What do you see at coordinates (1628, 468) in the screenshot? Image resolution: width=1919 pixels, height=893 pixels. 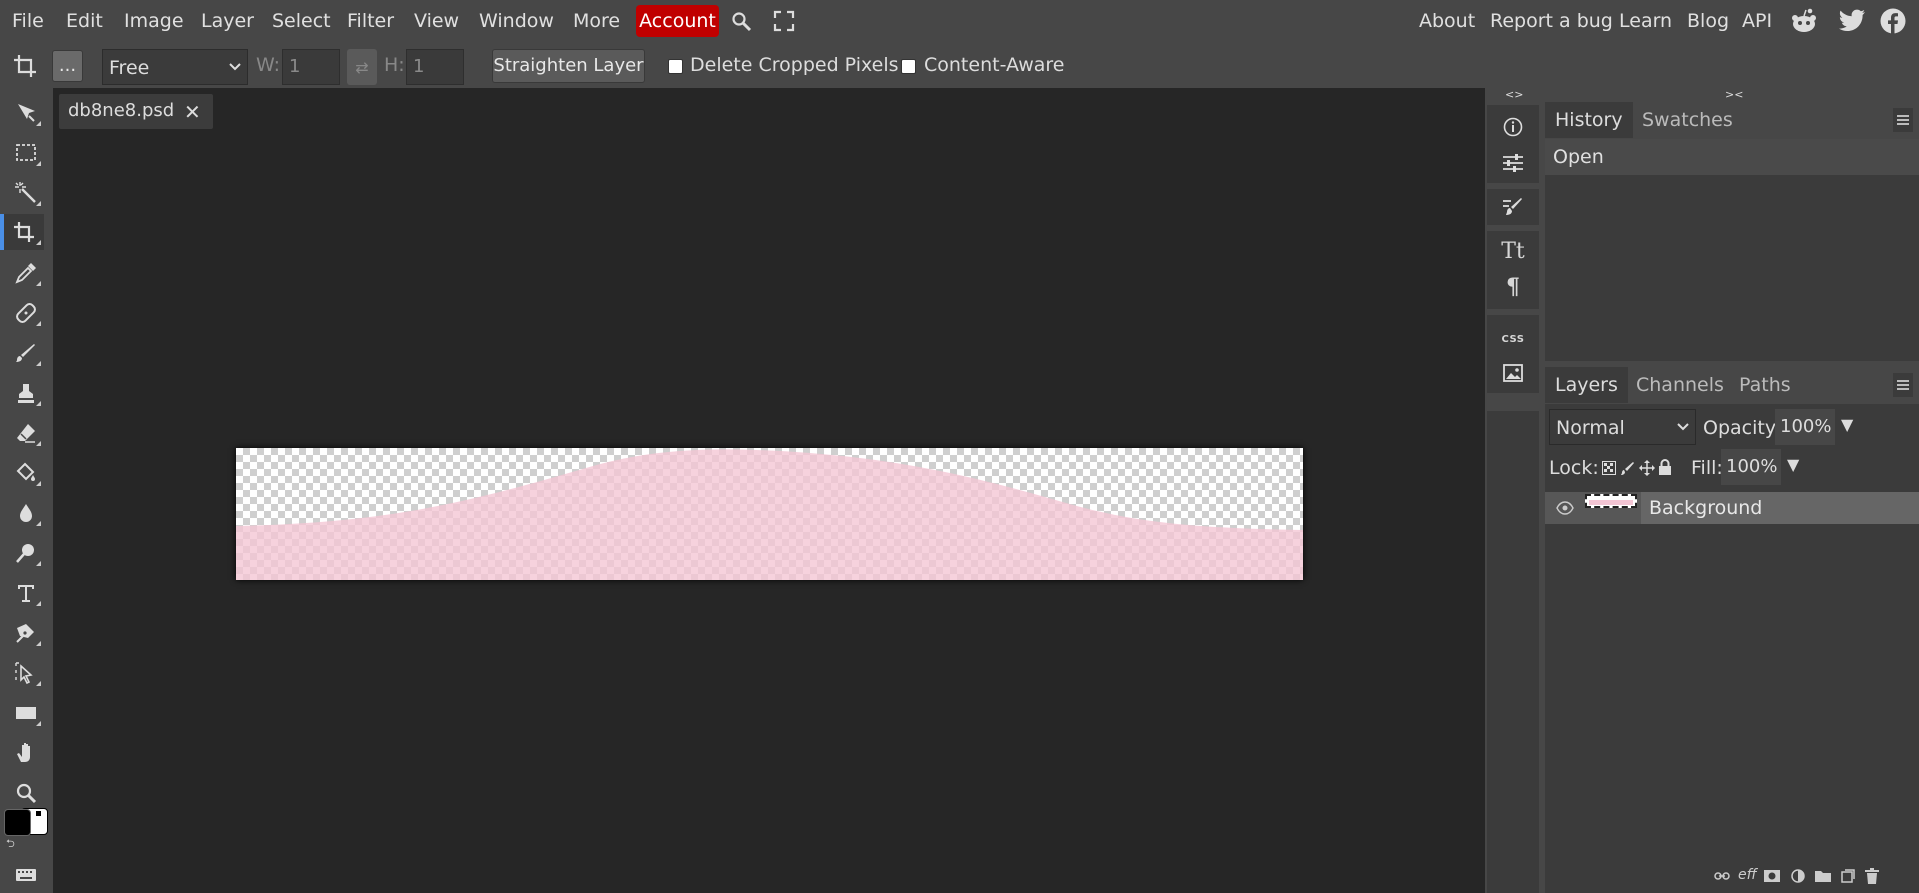 I see `lock-paint-icon` at bounding box center [1628, 468].